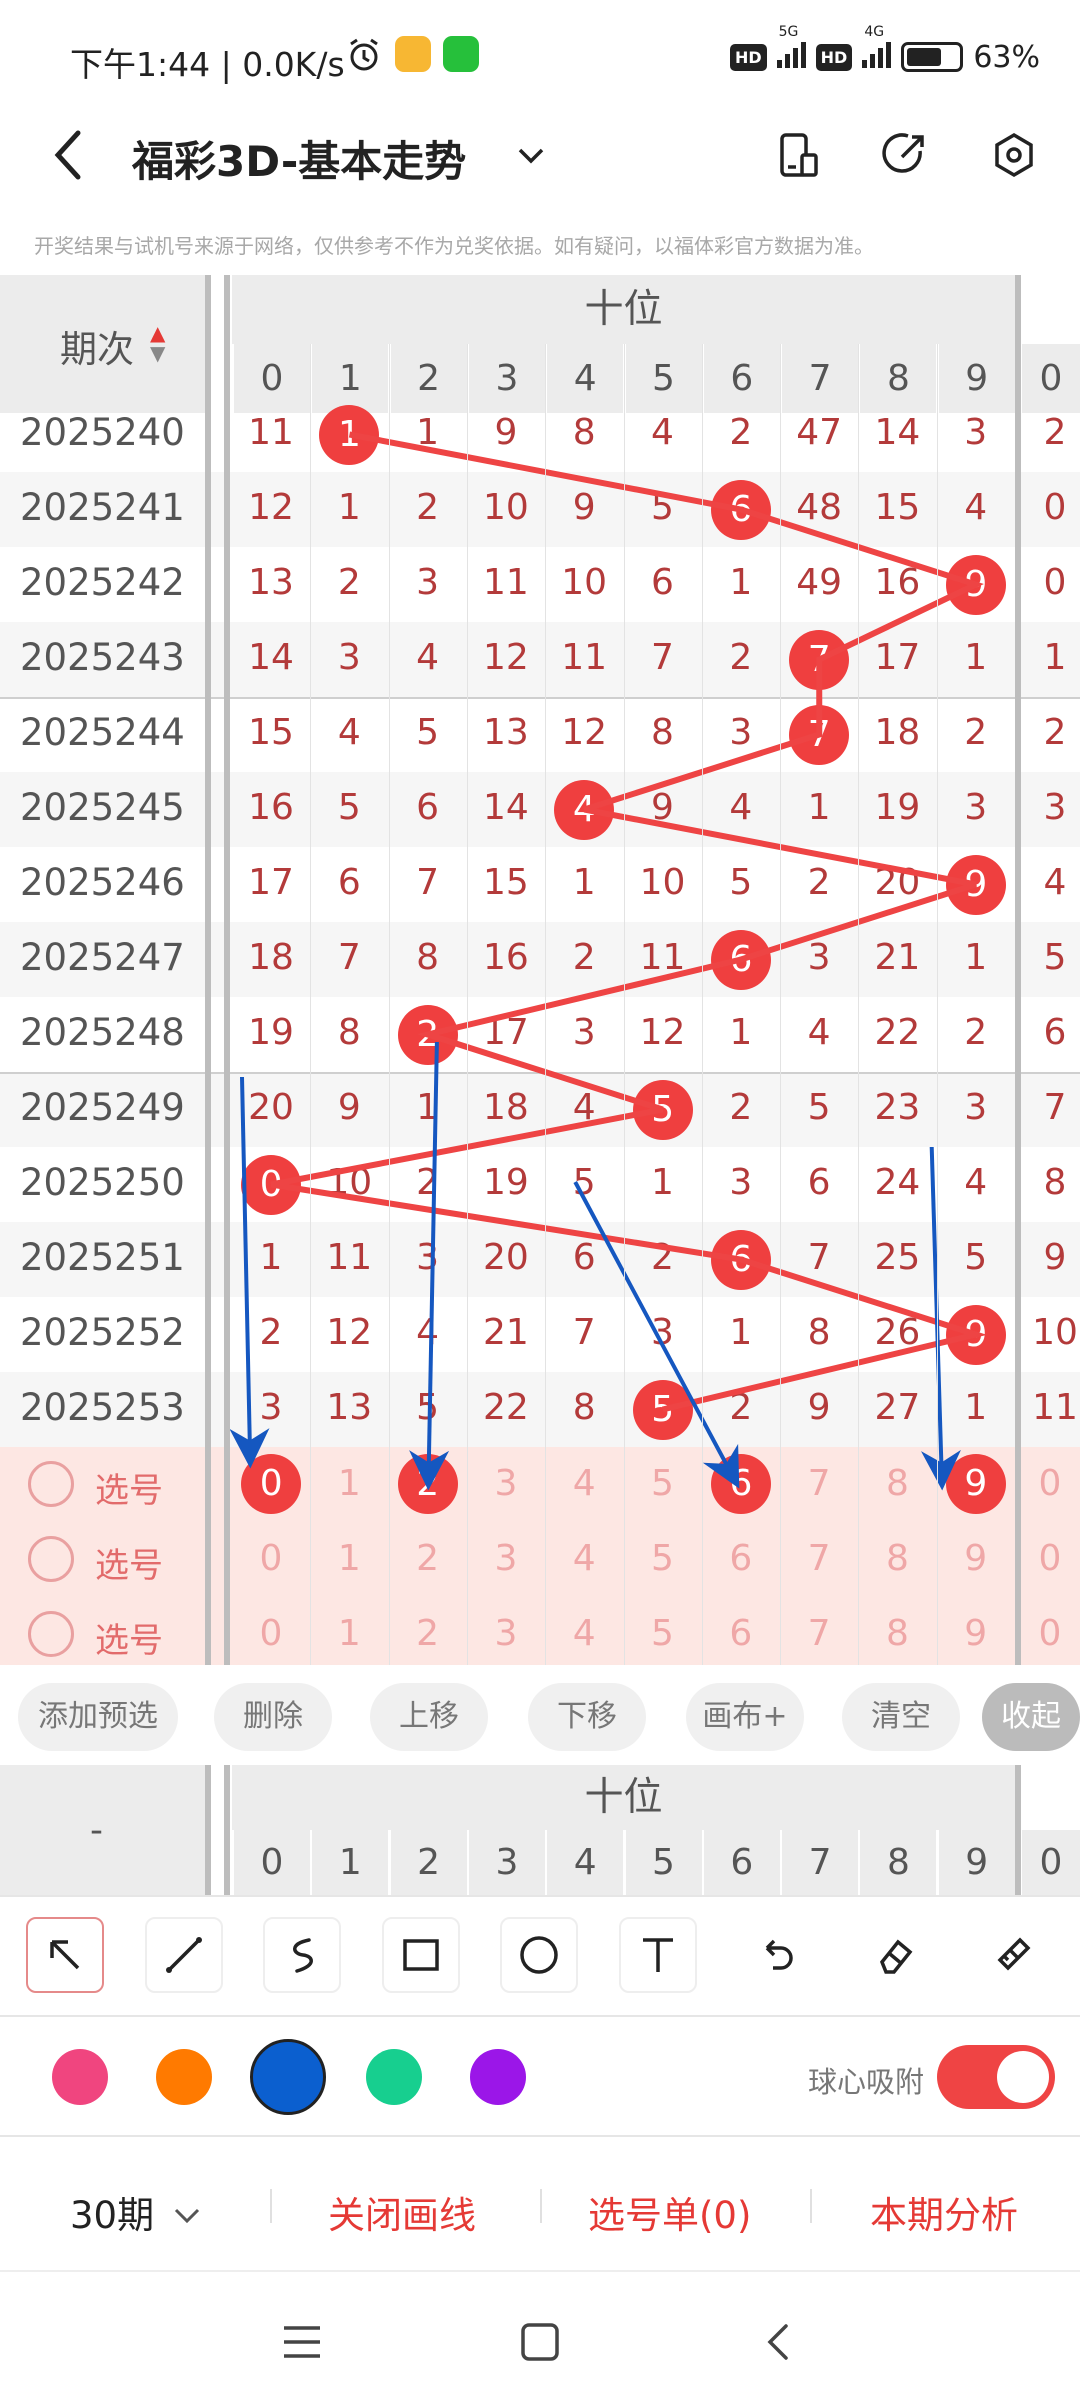 The height and width of the screenshot is (2400, 1080). I want to click on chevron-left-icon, so click(68, 155).